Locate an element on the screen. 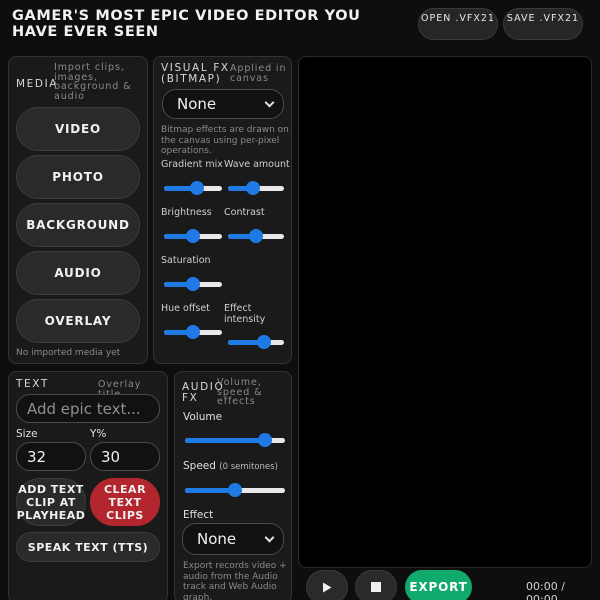  effect-intensity-label: Effect intensity is located at coordinates (245, 314).